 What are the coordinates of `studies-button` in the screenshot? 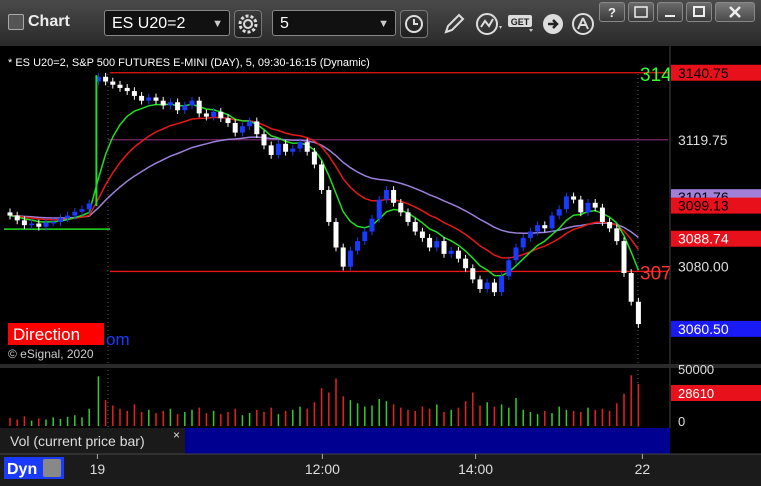 It's located at (489, 24).